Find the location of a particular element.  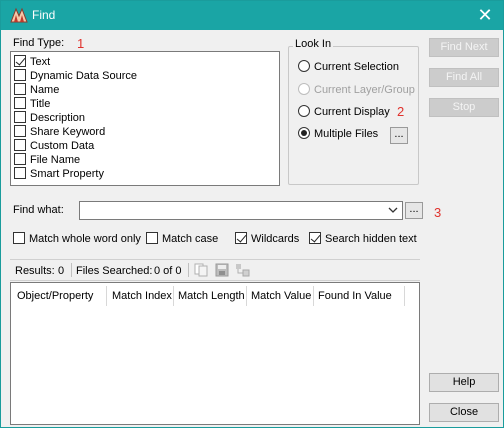

close-window-button: ✕ is located at coordinates (485, 15).